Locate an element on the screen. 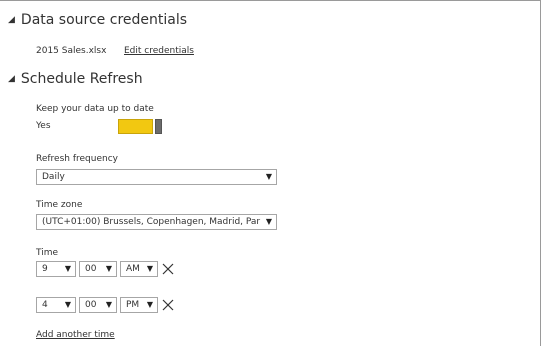  remove-time-1-button is located at coordinates (168, 269).